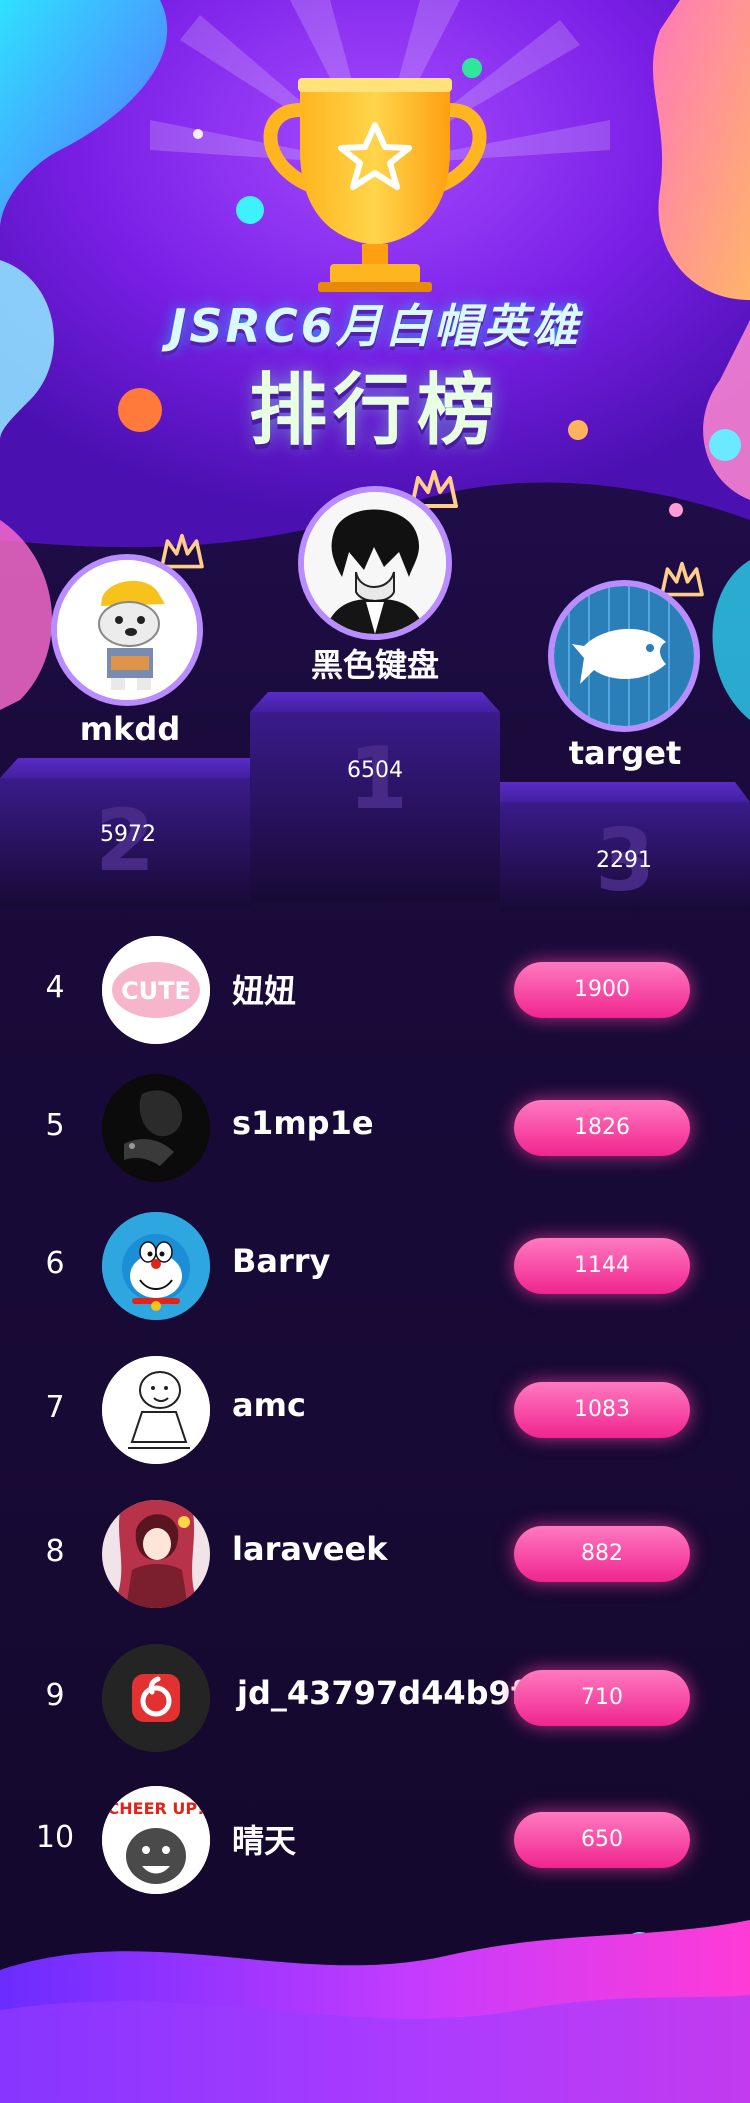 Image resolution: width=750 pixels, height=2103 pixels. What do you see at coordinates (55, 1125) in the screenshot?
I see `rank-number: 5` at bounding box center [55, 1125].